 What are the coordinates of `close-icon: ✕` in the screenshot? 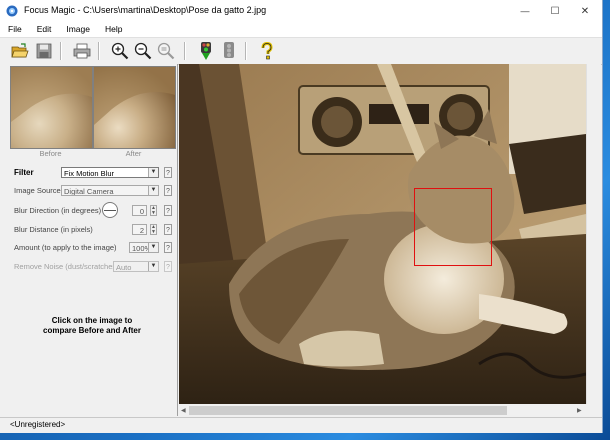 It's located at (585, 11).